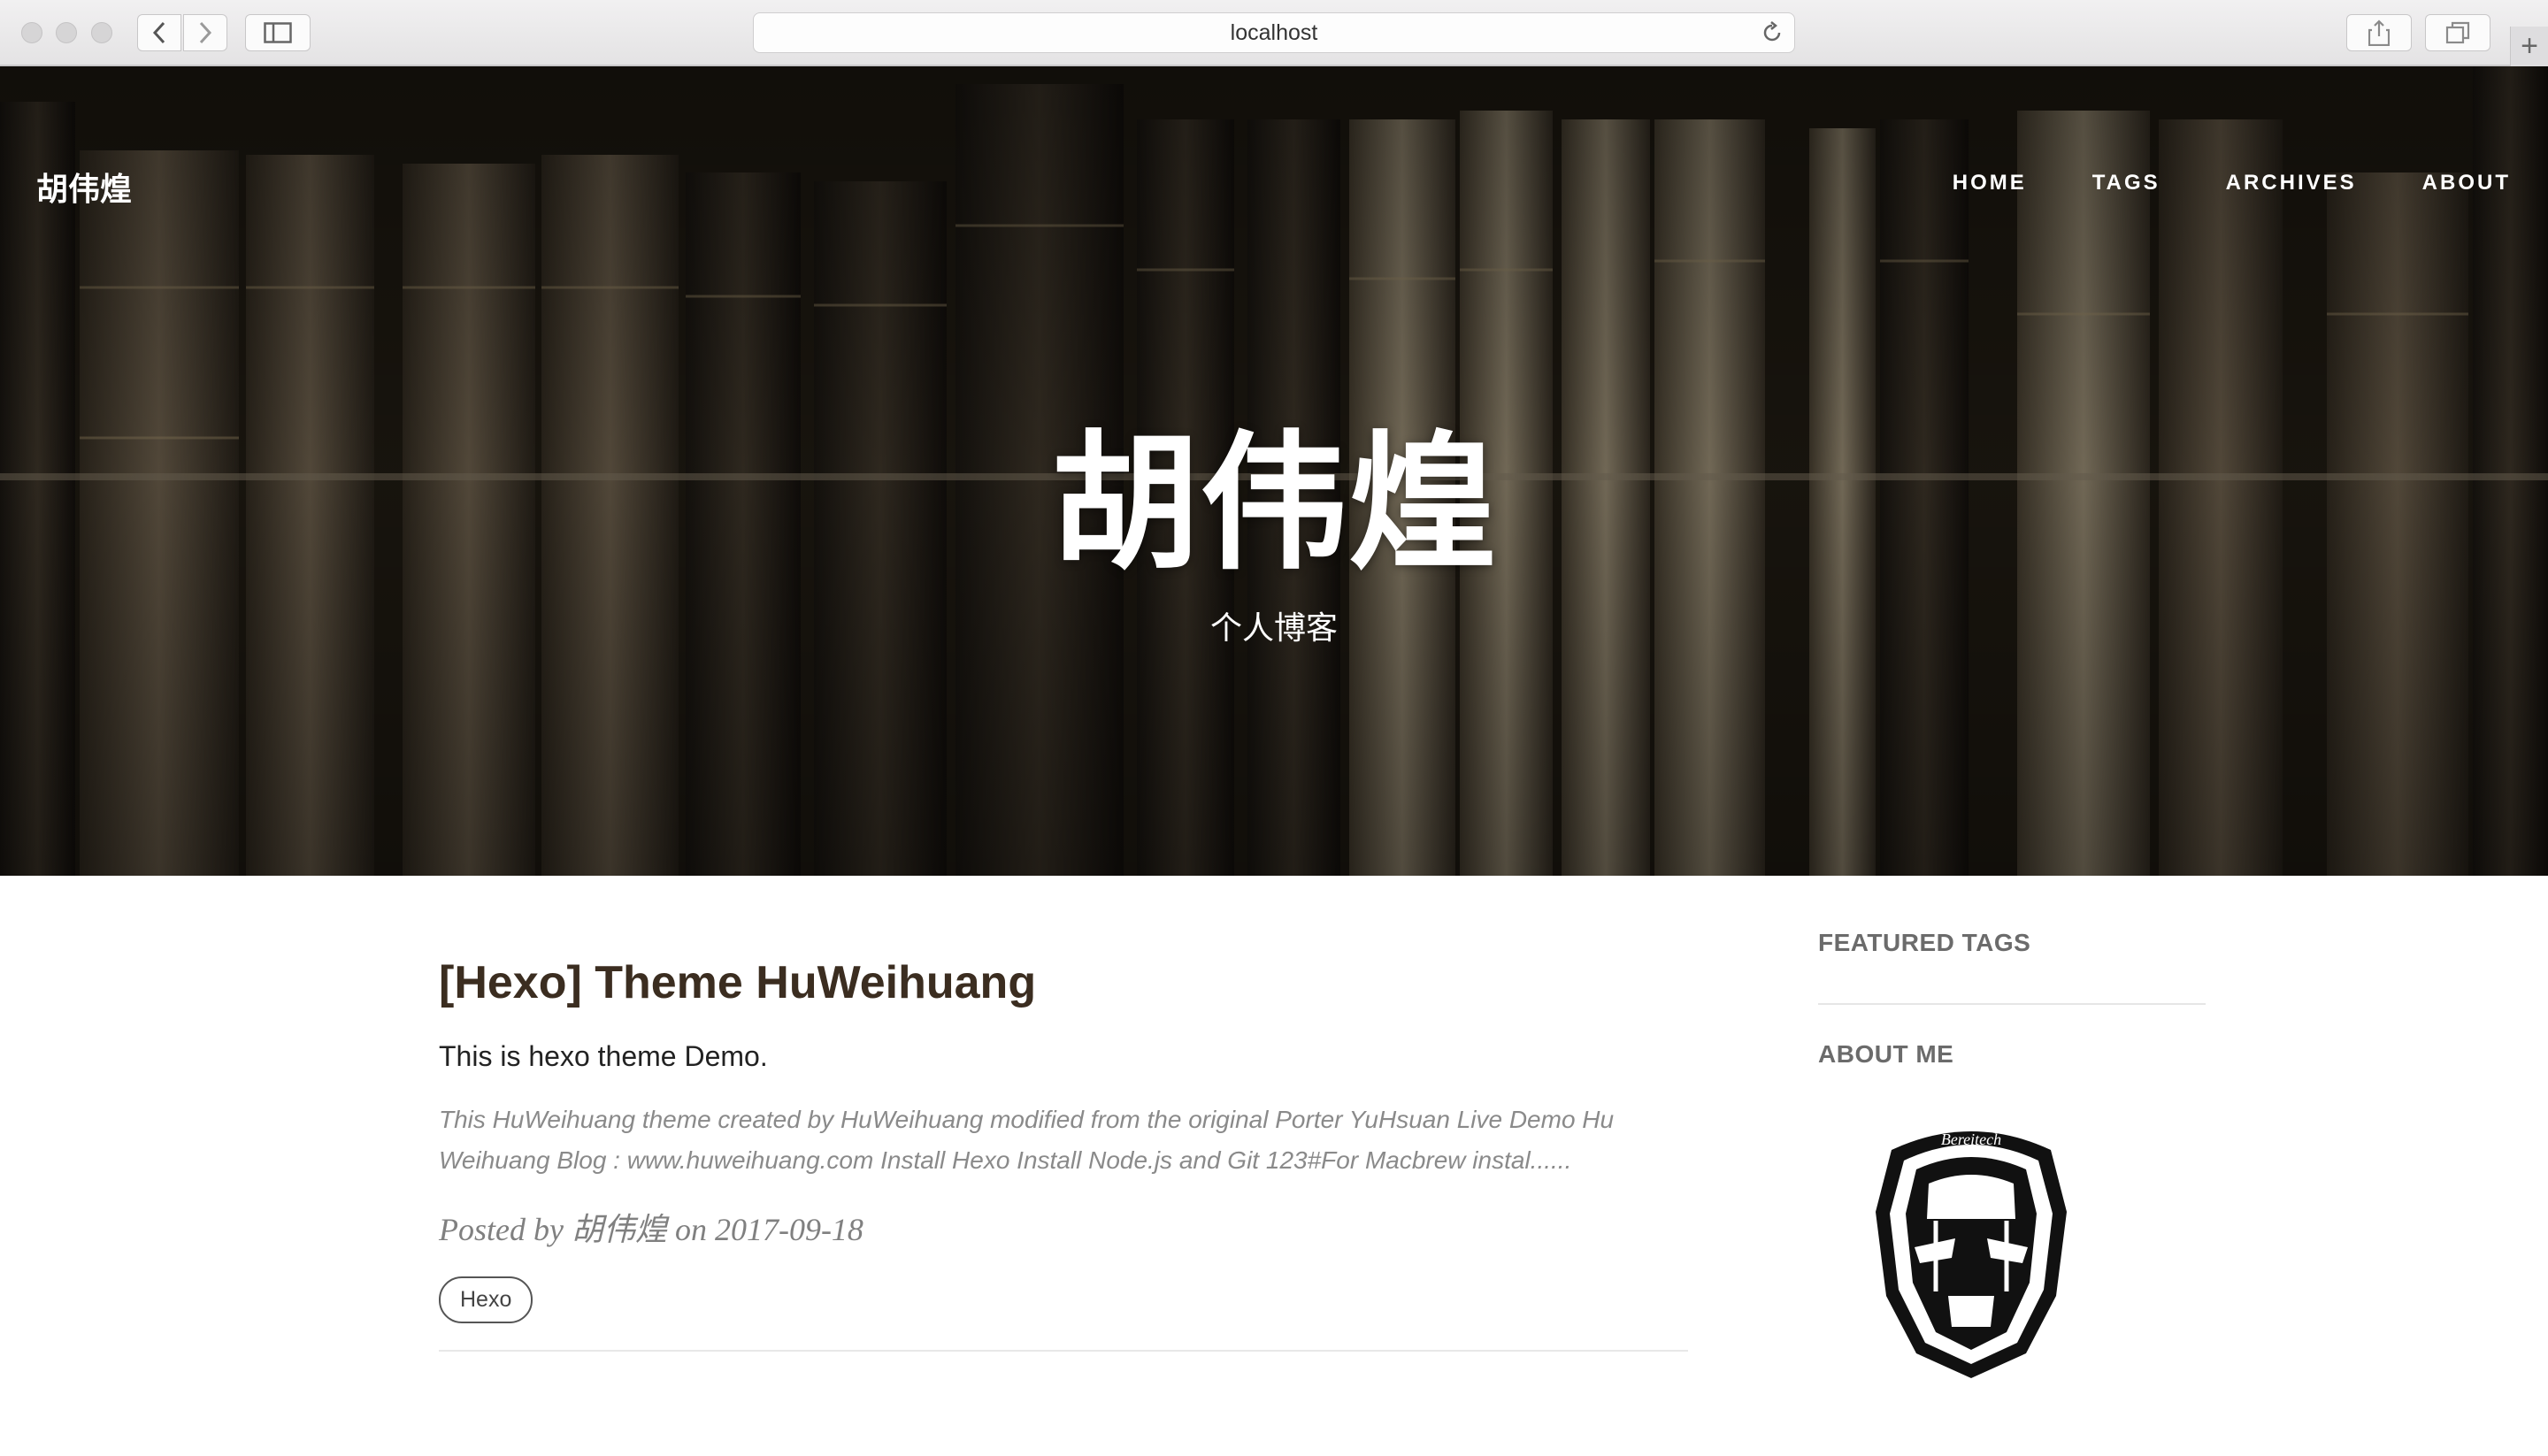 Image resolution: width=2548 pixels, height=1456 pixels. Describe the element at coordinates (2466, 183) in the screenshot. I see `nav-about-link: ABOUT` at that location.